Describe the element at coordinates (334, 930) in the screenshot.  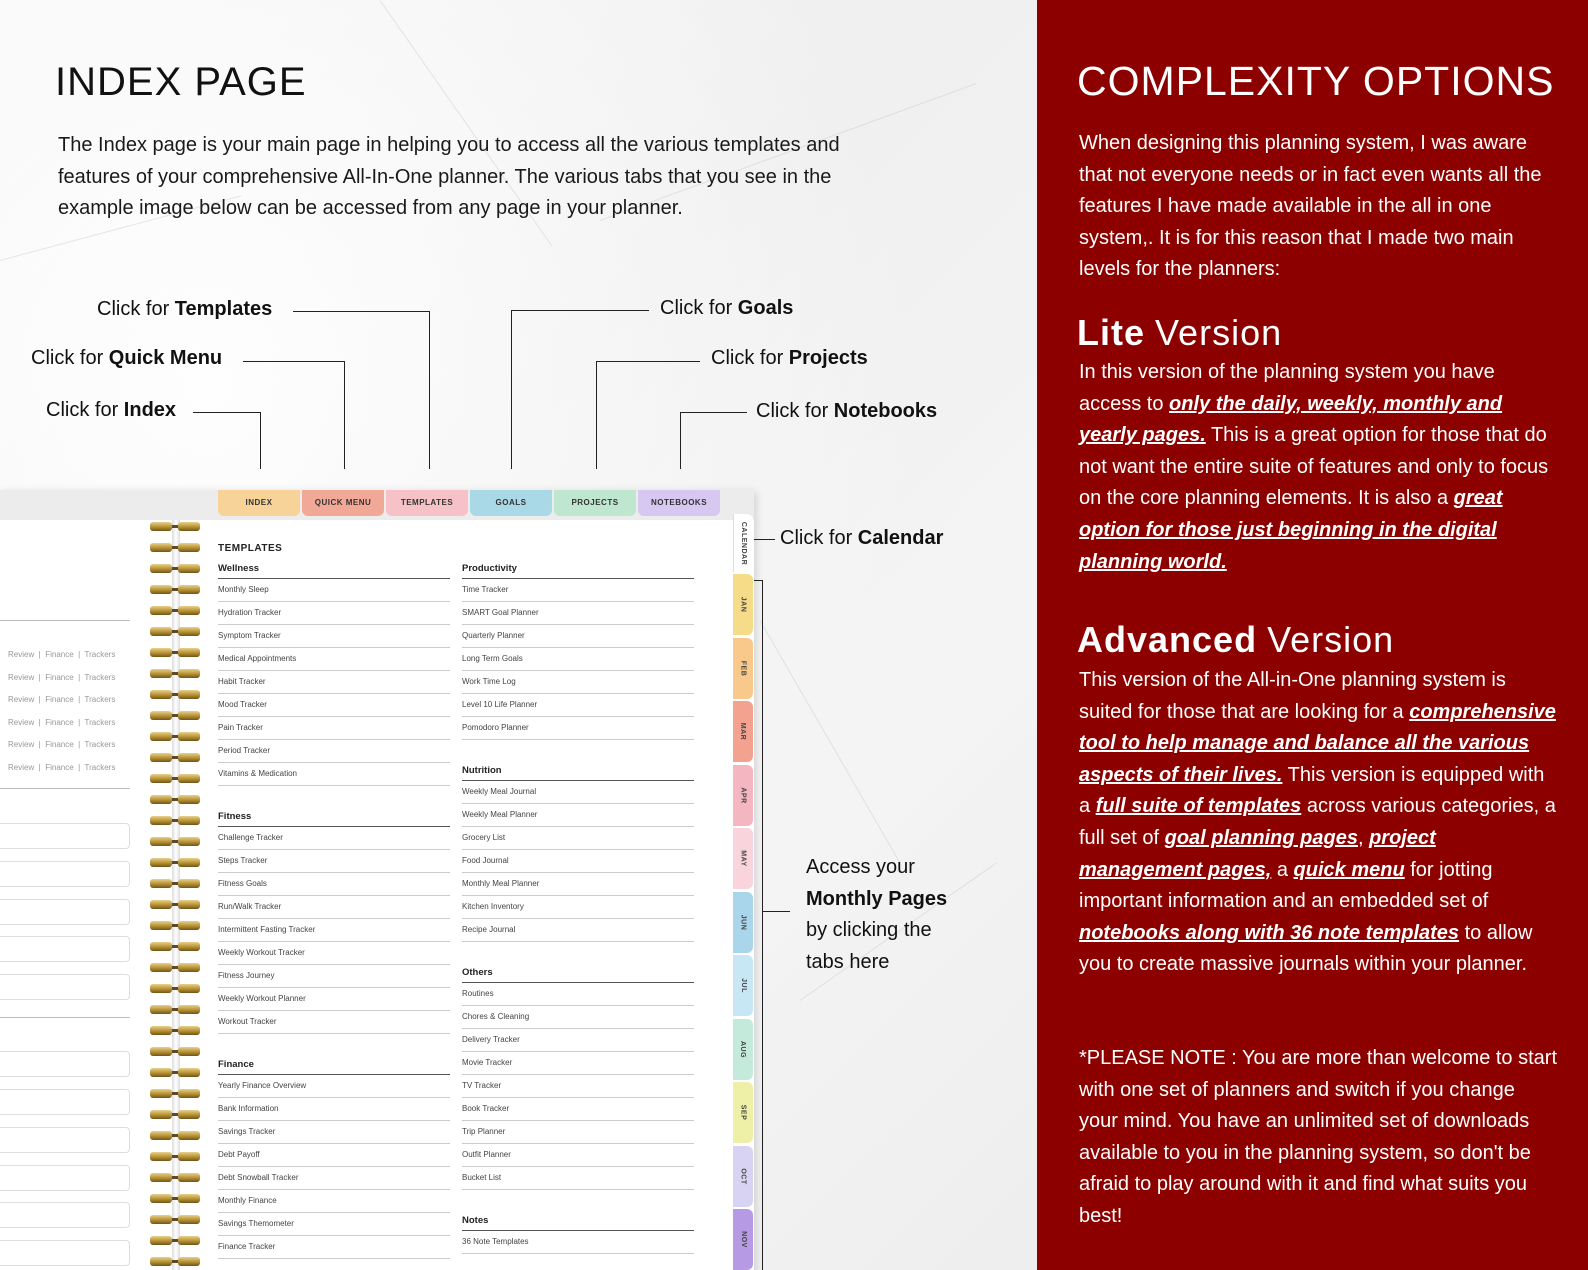
I see `template-link: Intermittent Fasting Tracker` at that location.